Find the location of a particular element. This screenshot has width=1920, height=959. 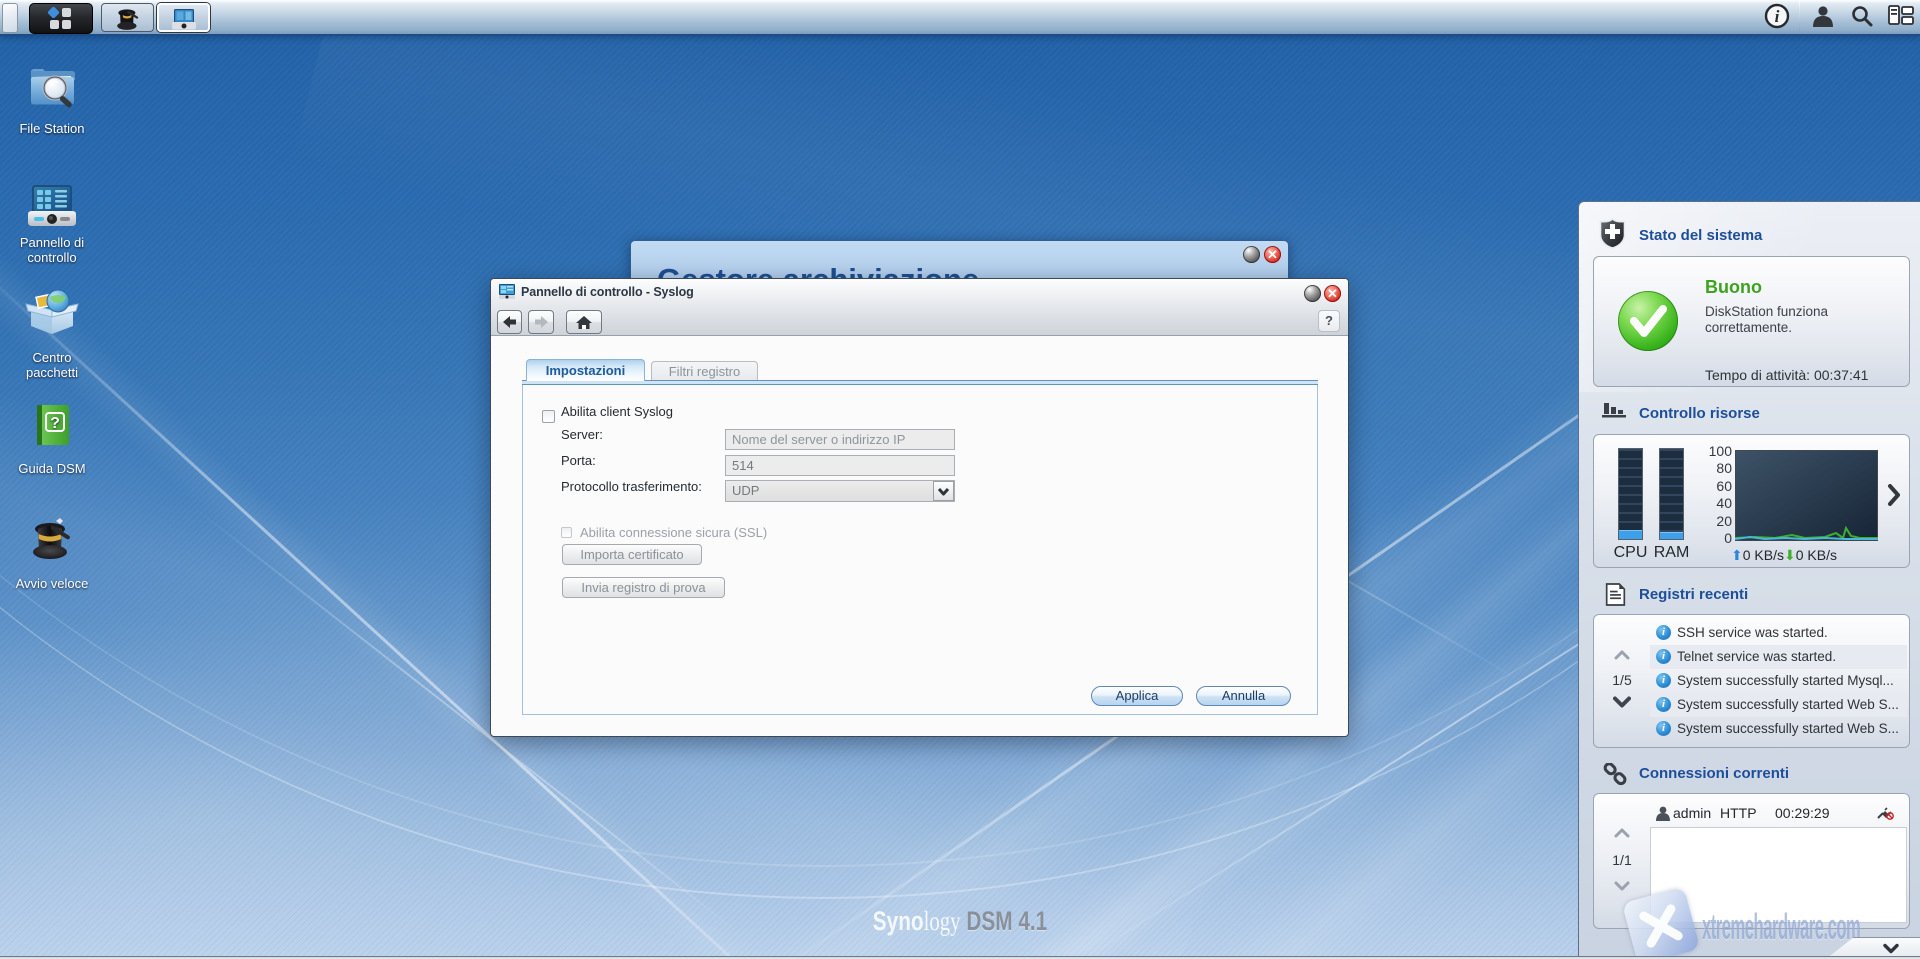

svg-text: i is located at coordinates (1777, 16).